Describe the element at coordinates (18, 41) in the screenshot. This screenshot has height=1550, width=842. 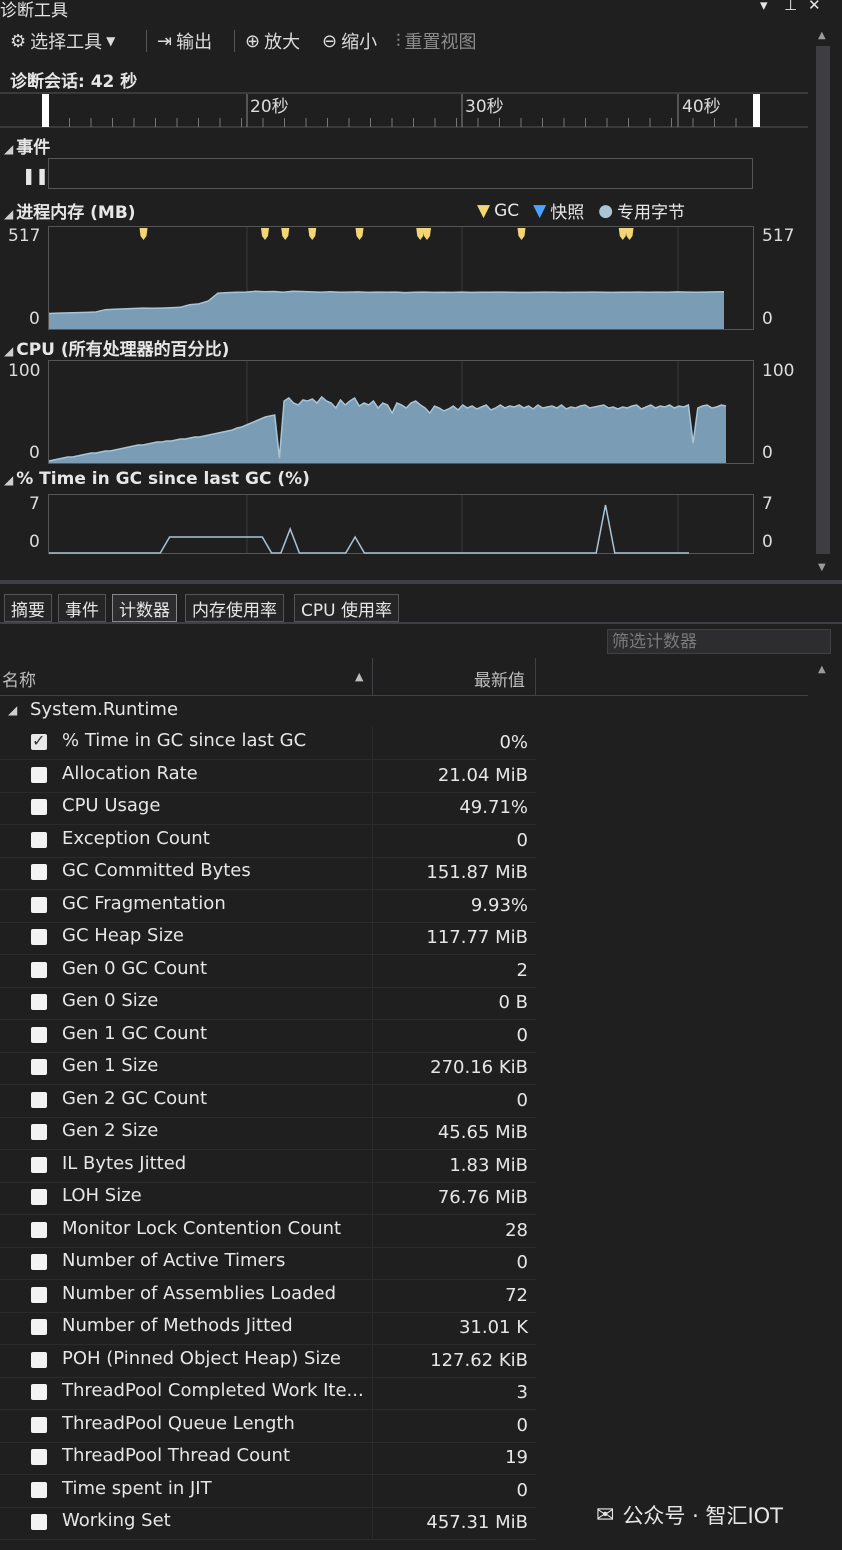
I see `gear-icon: ⚙` at that location.